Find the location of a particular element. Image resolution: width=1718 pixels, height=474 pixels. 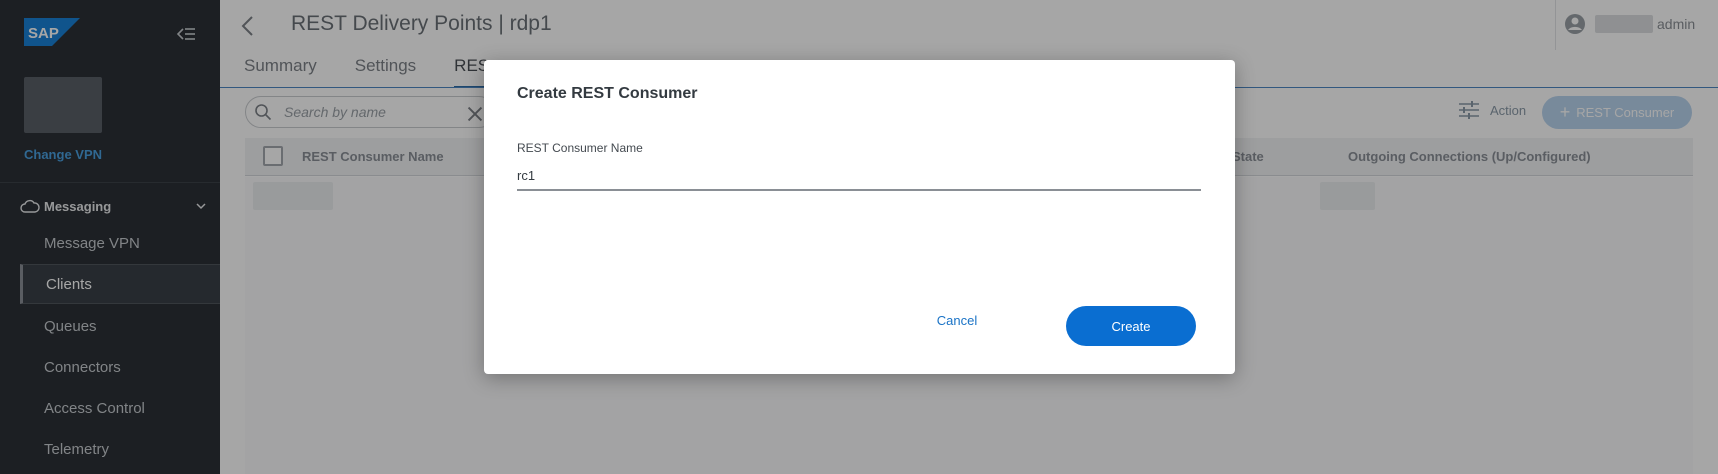

create-button: Create is located at coordinates (1131, 326).